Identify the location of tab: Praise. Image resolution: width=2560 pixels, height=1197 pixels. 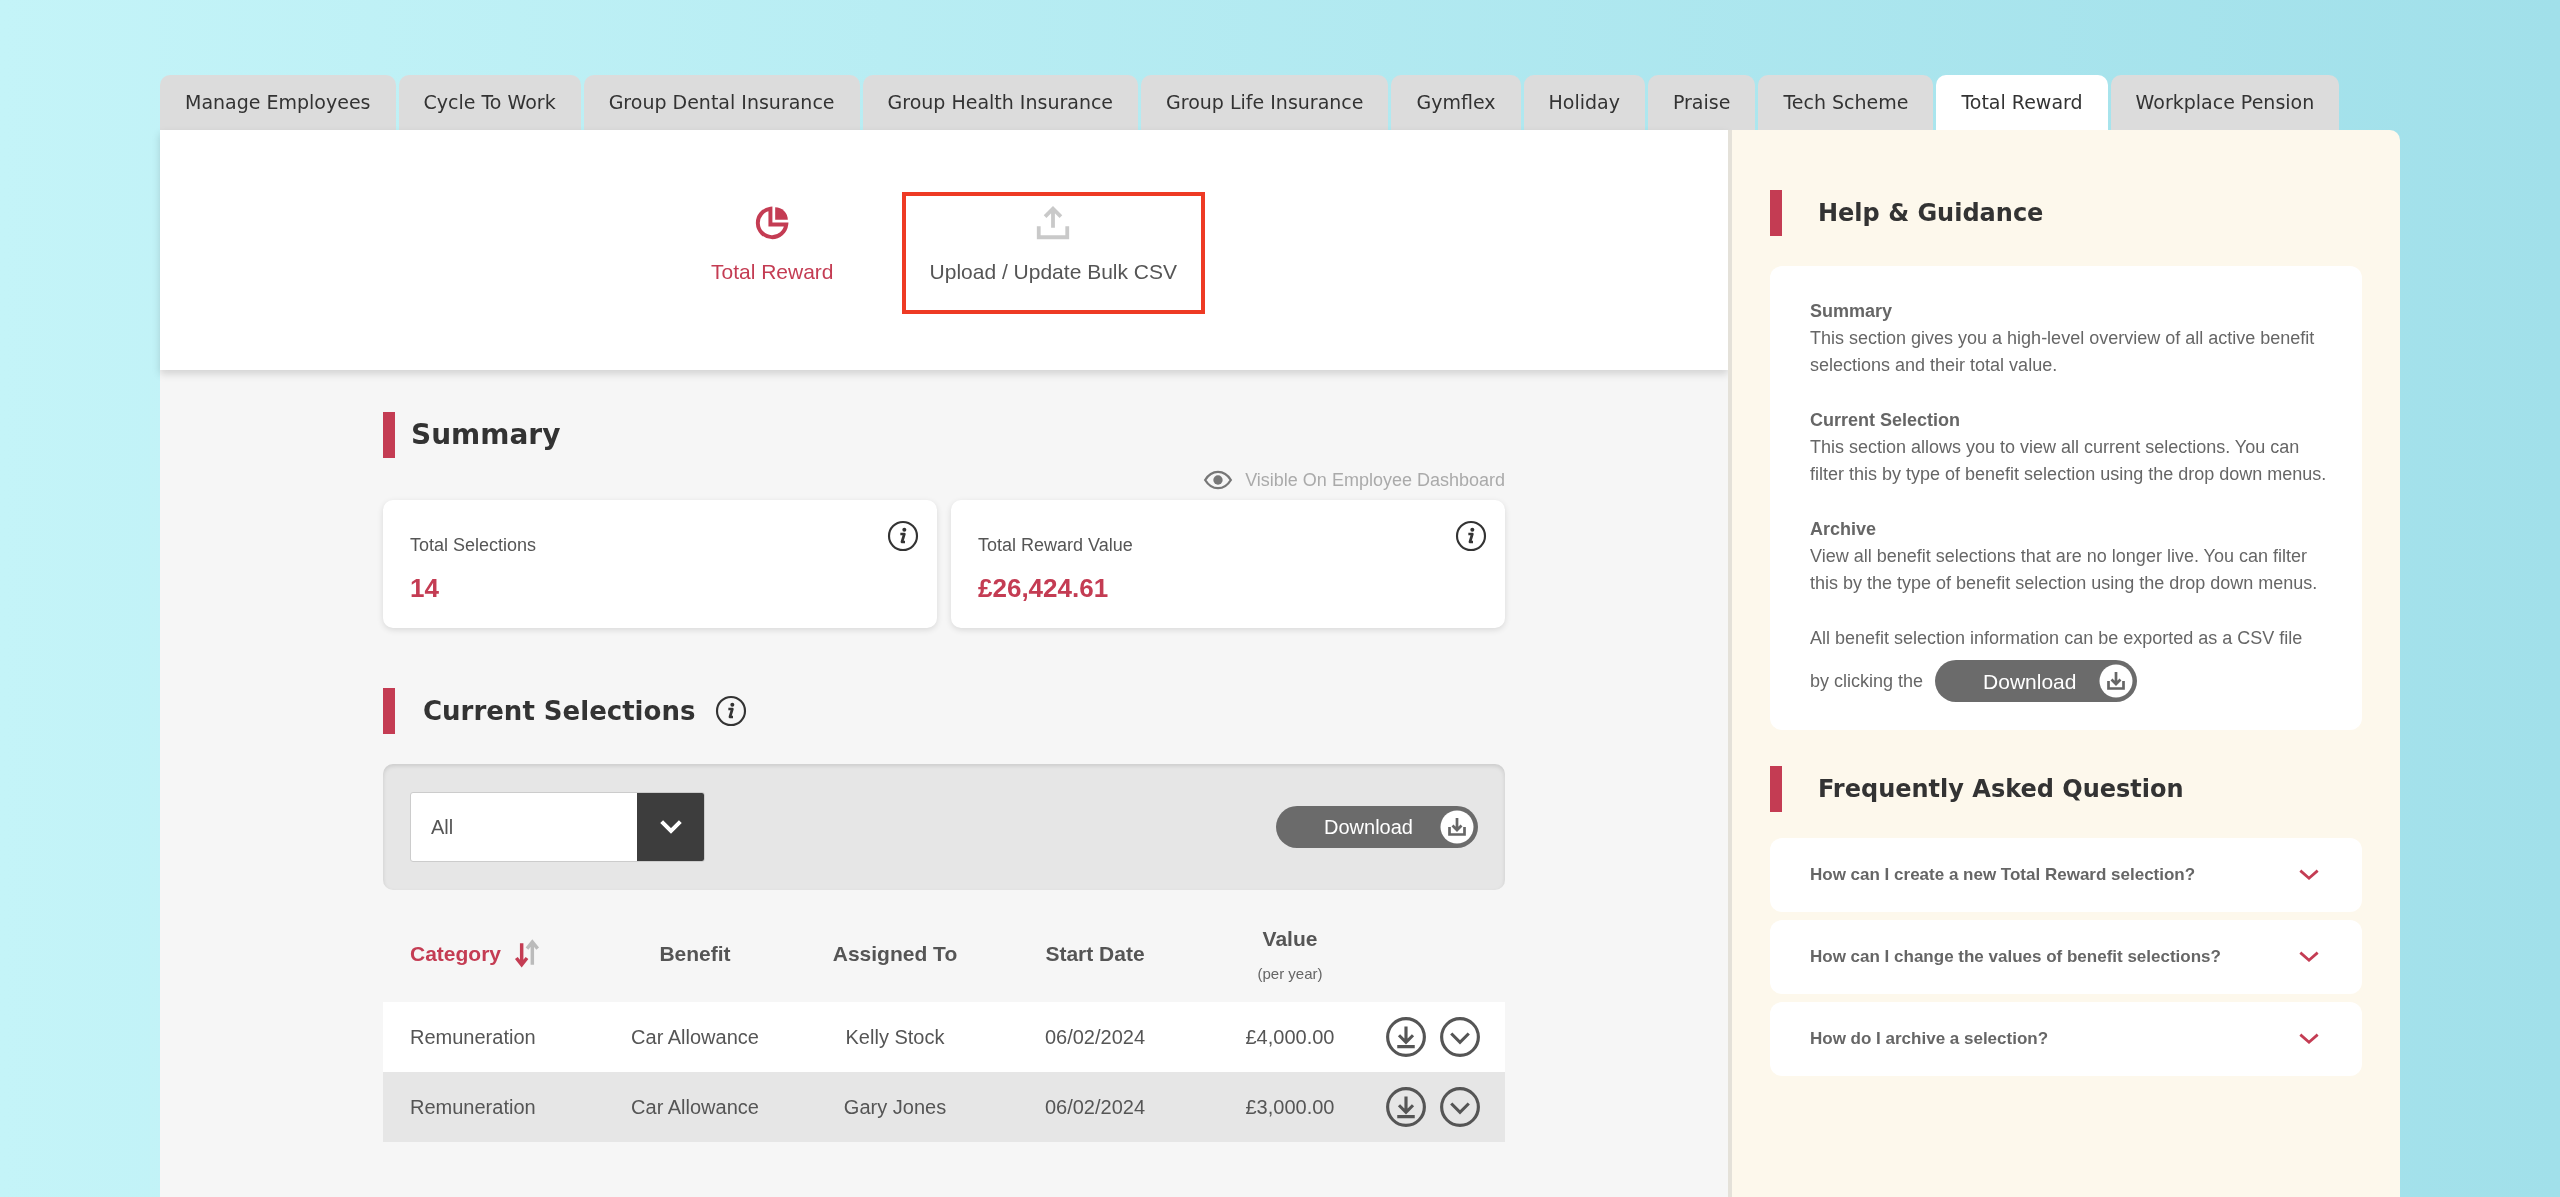
(1701, 102).